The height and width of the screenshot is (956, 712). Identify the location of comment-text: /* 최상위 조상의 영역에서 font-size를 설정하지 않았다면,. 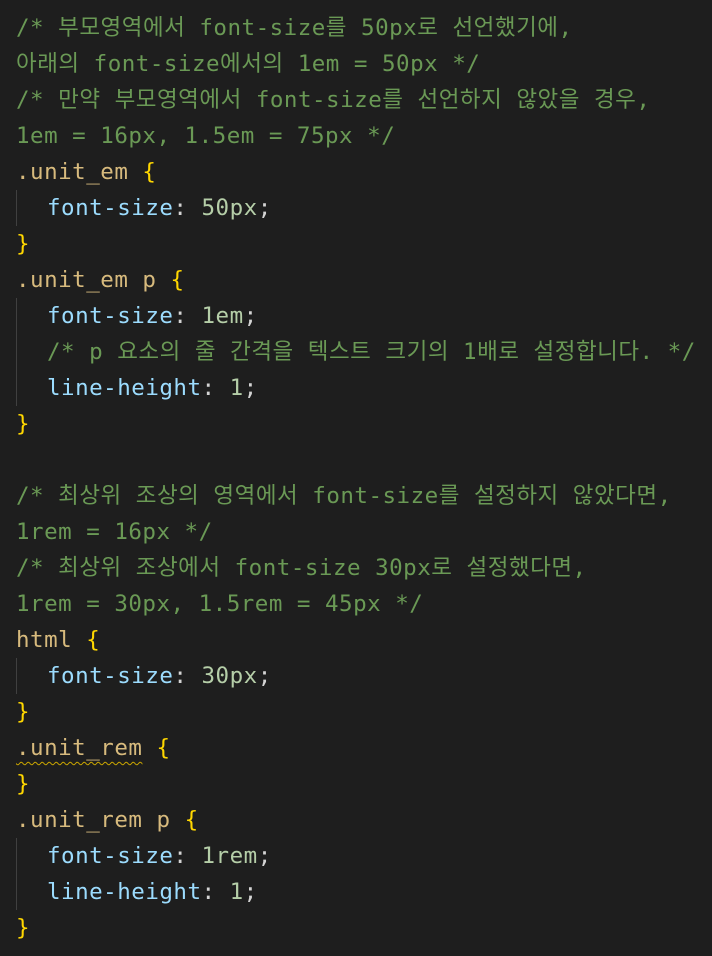
(344, 496).